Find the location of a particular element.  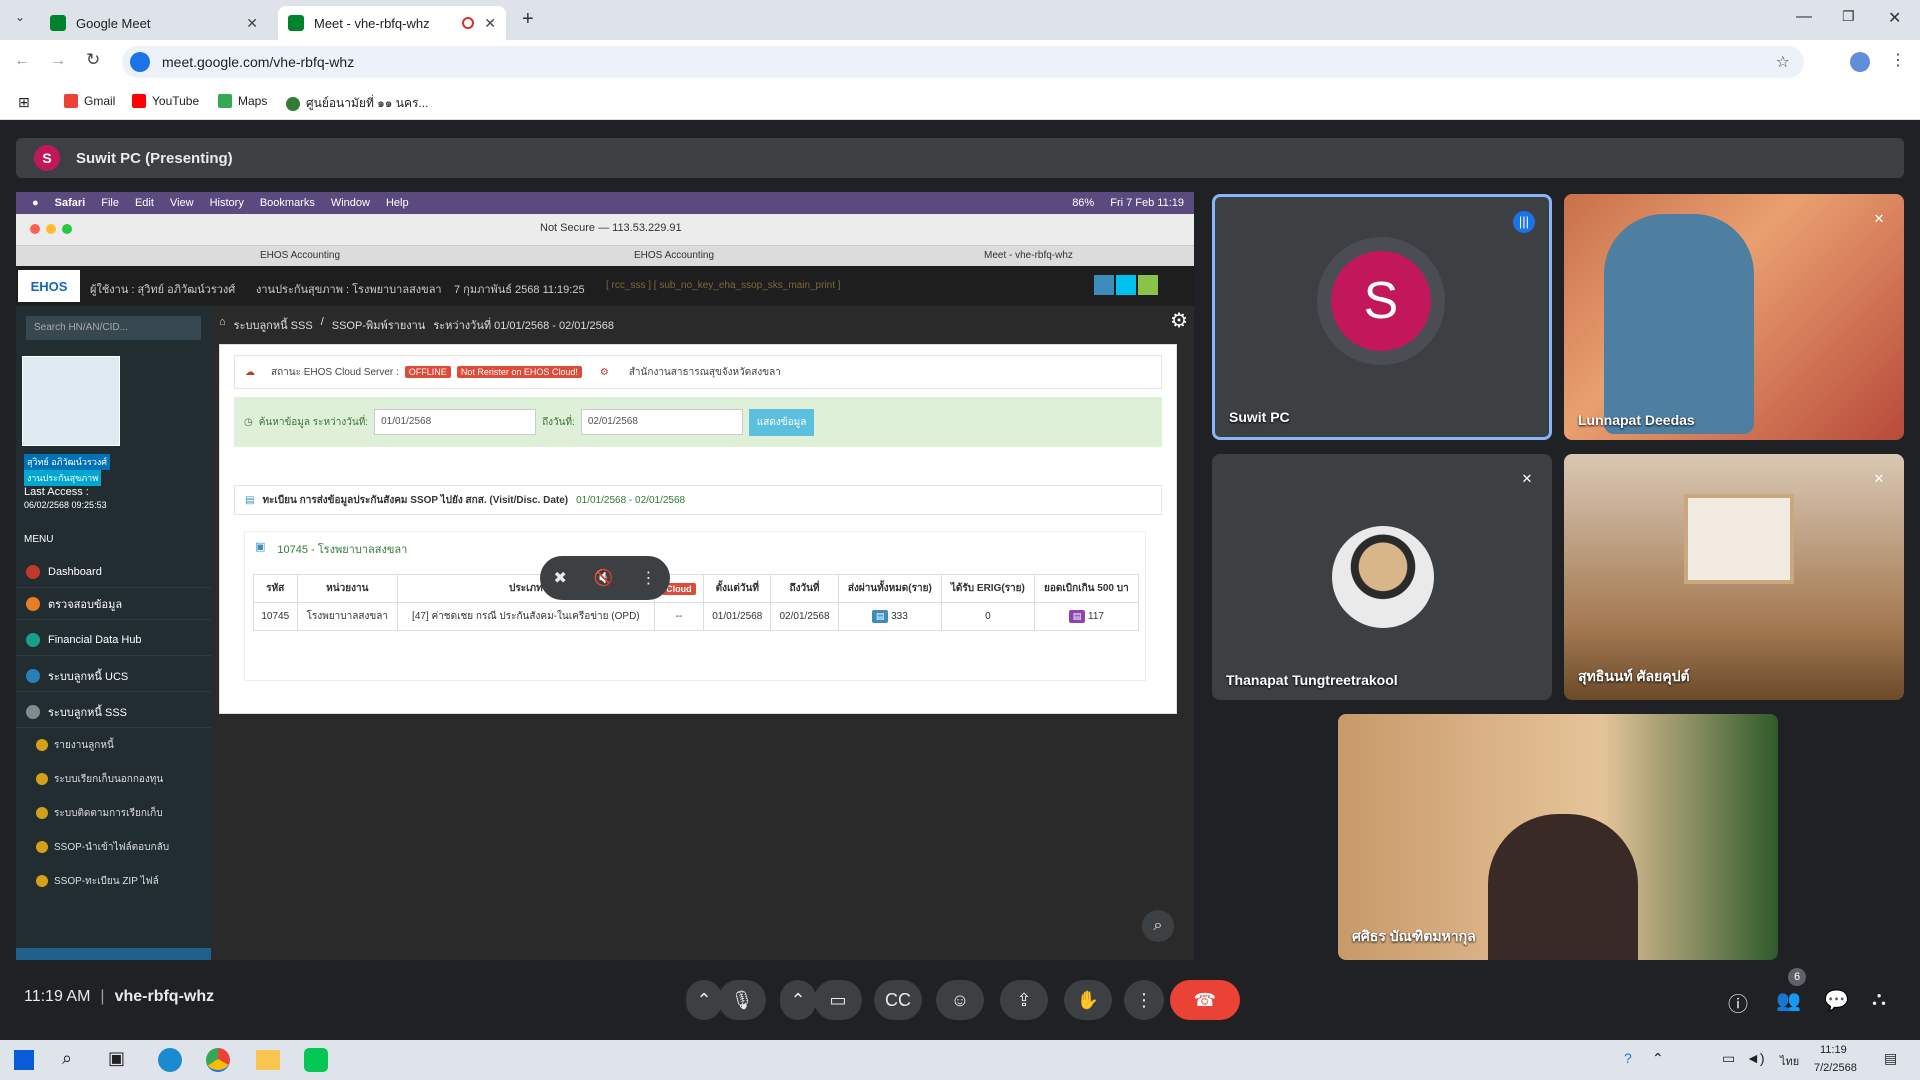

not-register-badge: Not Rerister on EHOS Cloud! is located at coordinates (519, 372).